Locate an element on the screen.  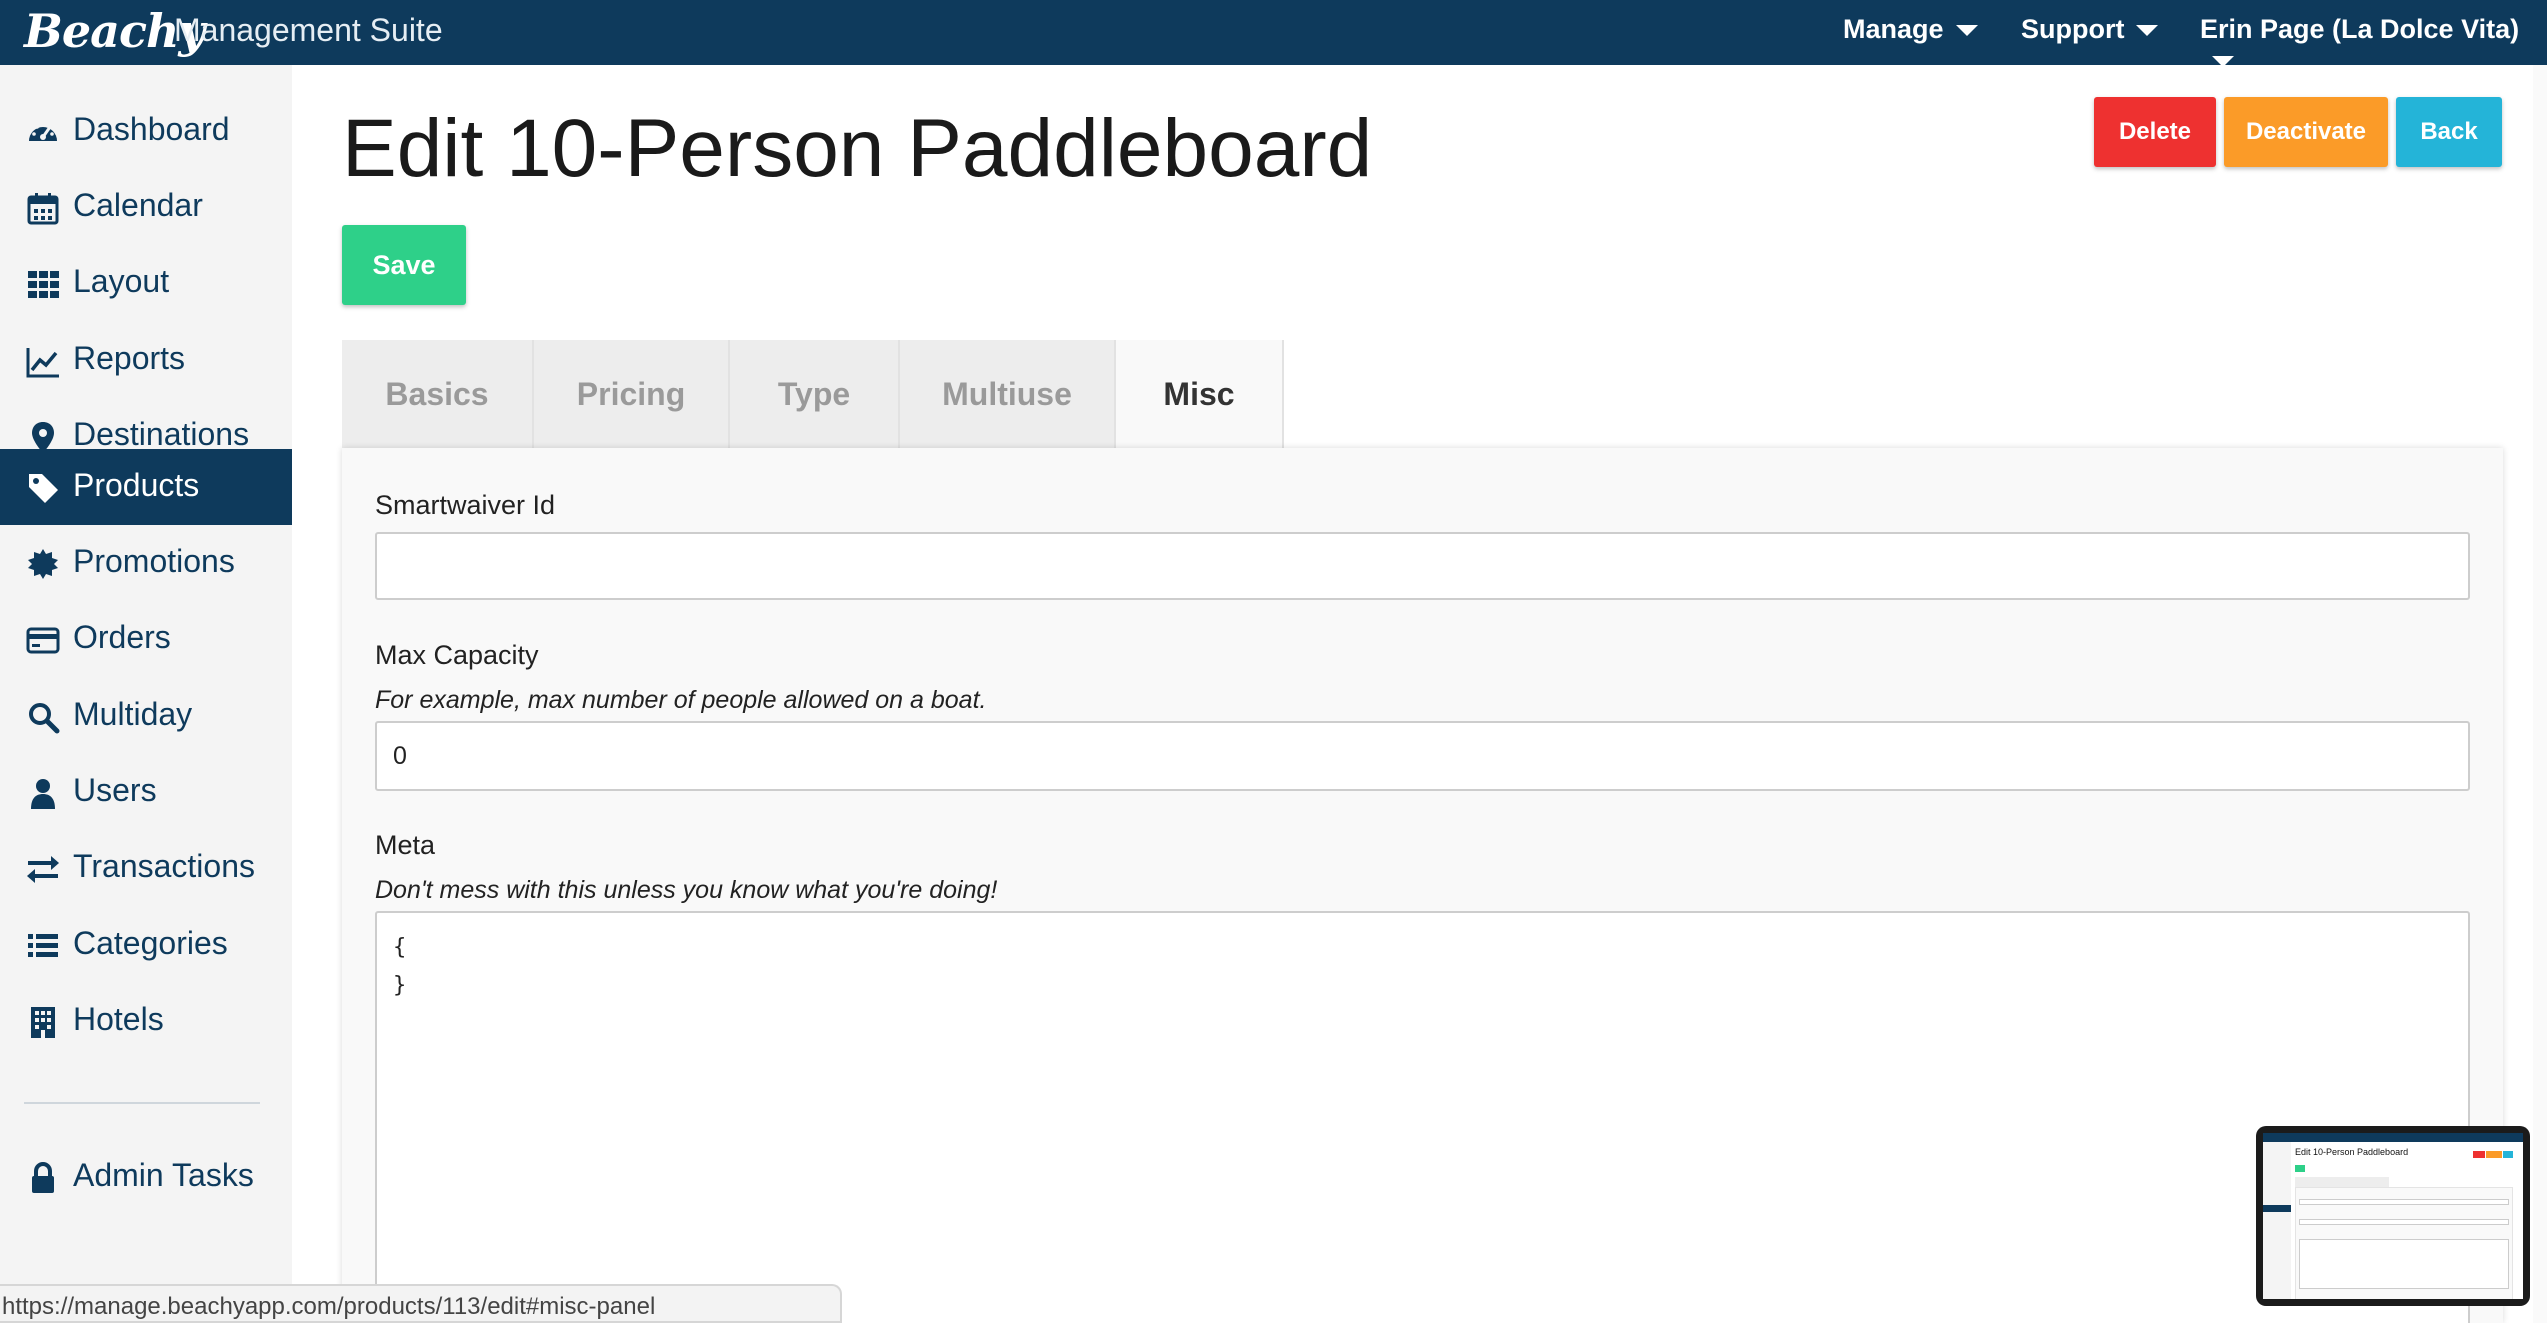
support-menu-label: Support is located at coordinates (2073, 29).